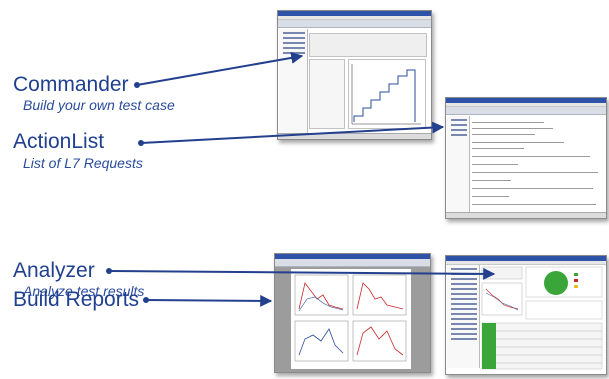  What do you see at coordinates (59, 141) in the screenshot?
I see `actionlist-label: ActionList` at bounding box center [59, 141].